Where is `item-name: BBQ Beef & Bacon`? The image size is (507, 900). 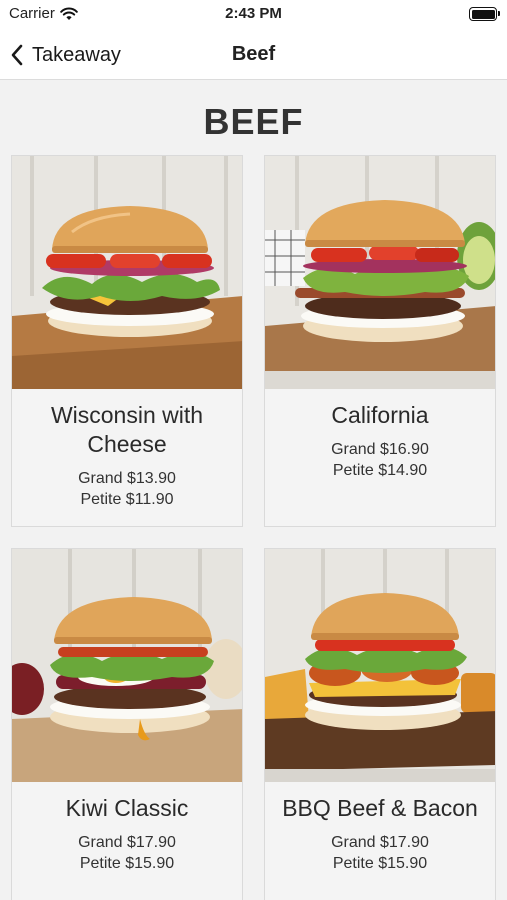 item-name: BBQ Beef & Bacon is located at coordinates (380, 808).